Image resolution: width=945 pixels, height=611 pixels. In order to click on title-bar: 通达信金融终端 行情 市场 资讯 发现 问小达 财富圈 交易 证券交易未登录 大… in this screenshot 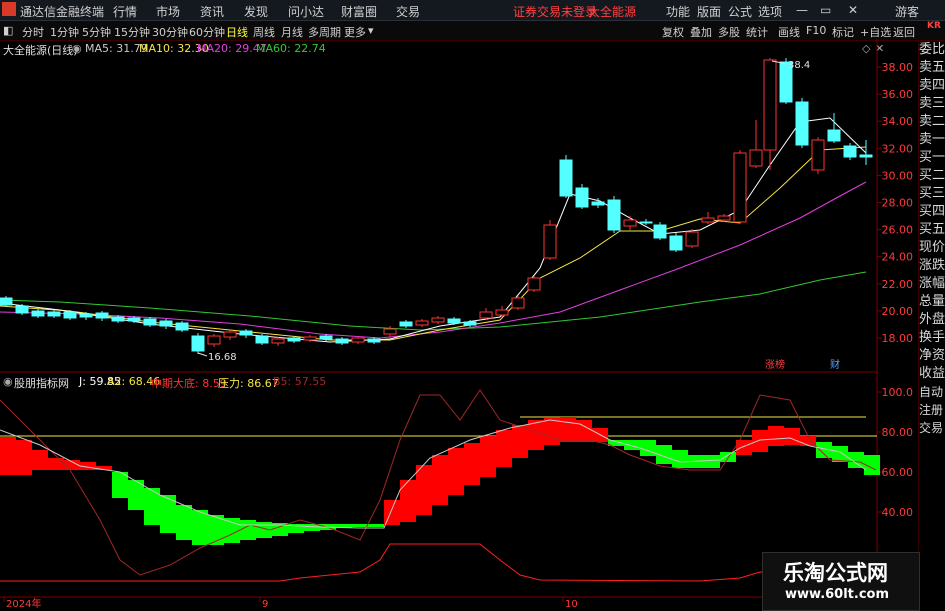, I will do `click(472, 10)`.